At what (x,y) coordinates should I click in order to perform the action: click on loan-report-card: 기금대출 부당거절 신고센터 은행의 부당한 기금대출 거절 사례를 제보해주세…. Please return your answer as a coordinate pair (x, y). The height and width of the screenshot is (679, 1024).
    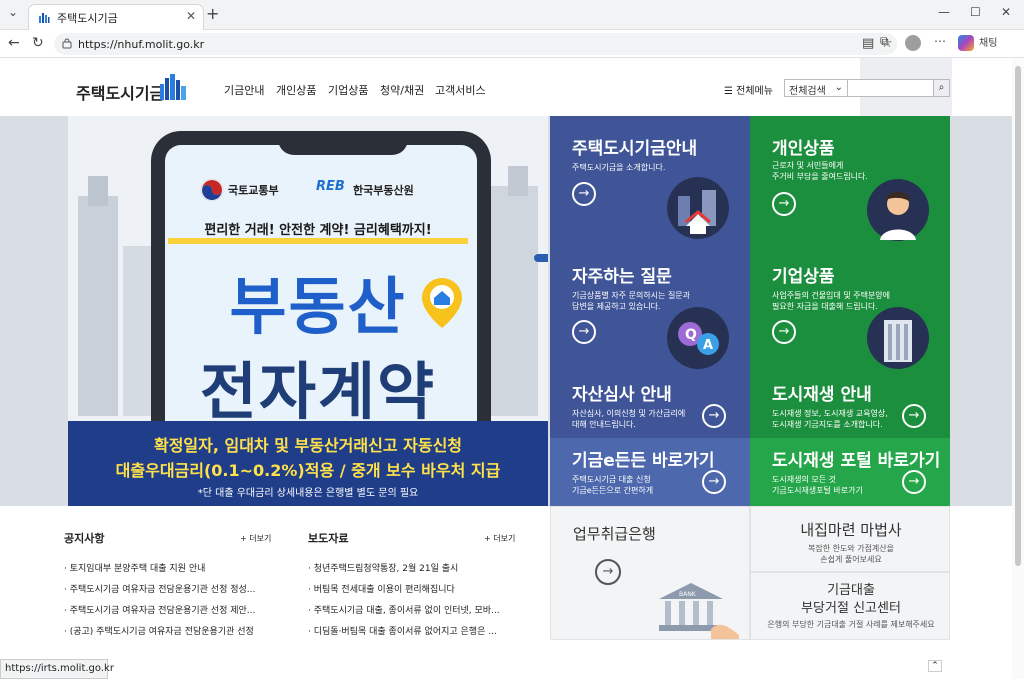
    Looking at the image, I should click on (850, 606).